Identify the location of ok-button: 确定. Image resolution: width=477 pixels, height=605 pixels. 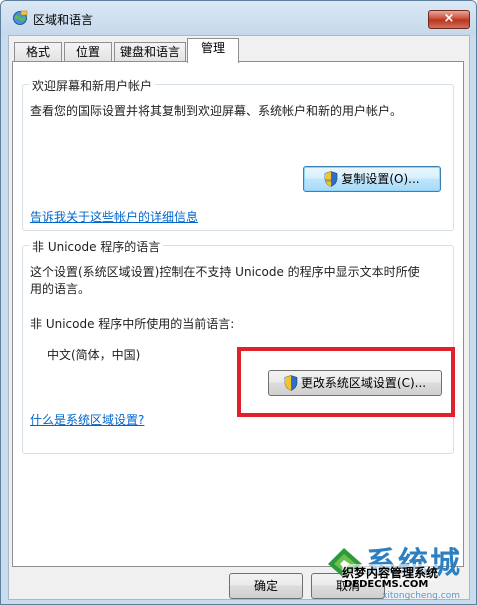
(266, 586).